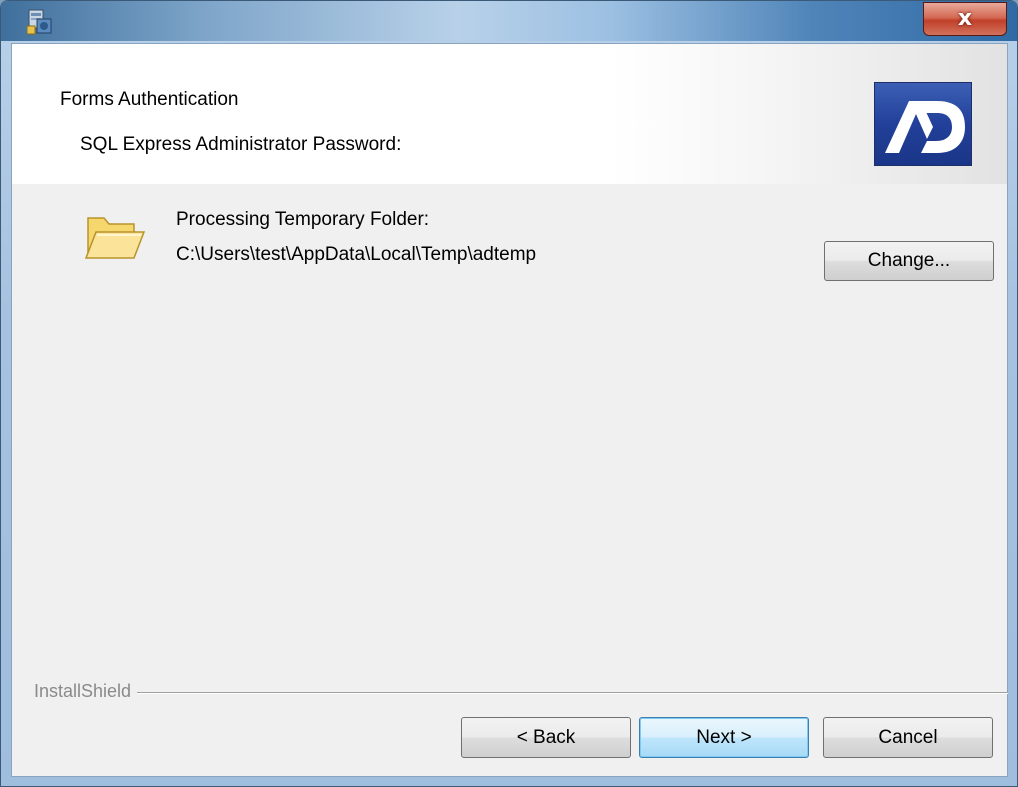 The height and width of the screenshot is (787, 1018). What do you see at coordinates (149, 99) in the screenshot?
I see `banner-title: Forms Authentication` at bounding box center [149, 99].